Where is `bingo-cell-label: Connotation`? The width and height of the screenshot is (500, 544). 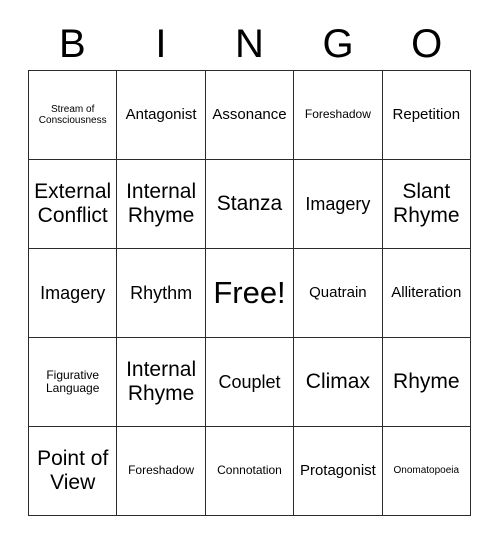
bingo-cell-label: Connotation is located at coordinates (249, 470).